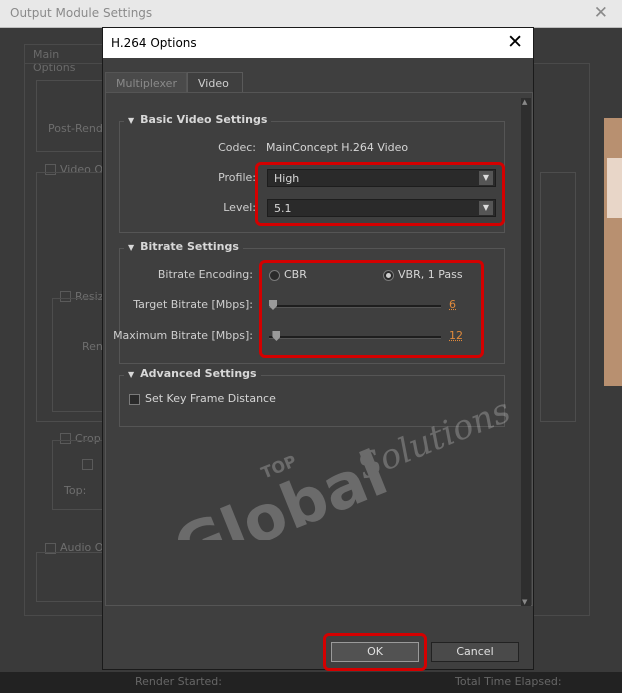  Describe the element at coordinates (526, 352) in the screenshot. I see `vertical-scrollbar: ▲ ▼` at that location.